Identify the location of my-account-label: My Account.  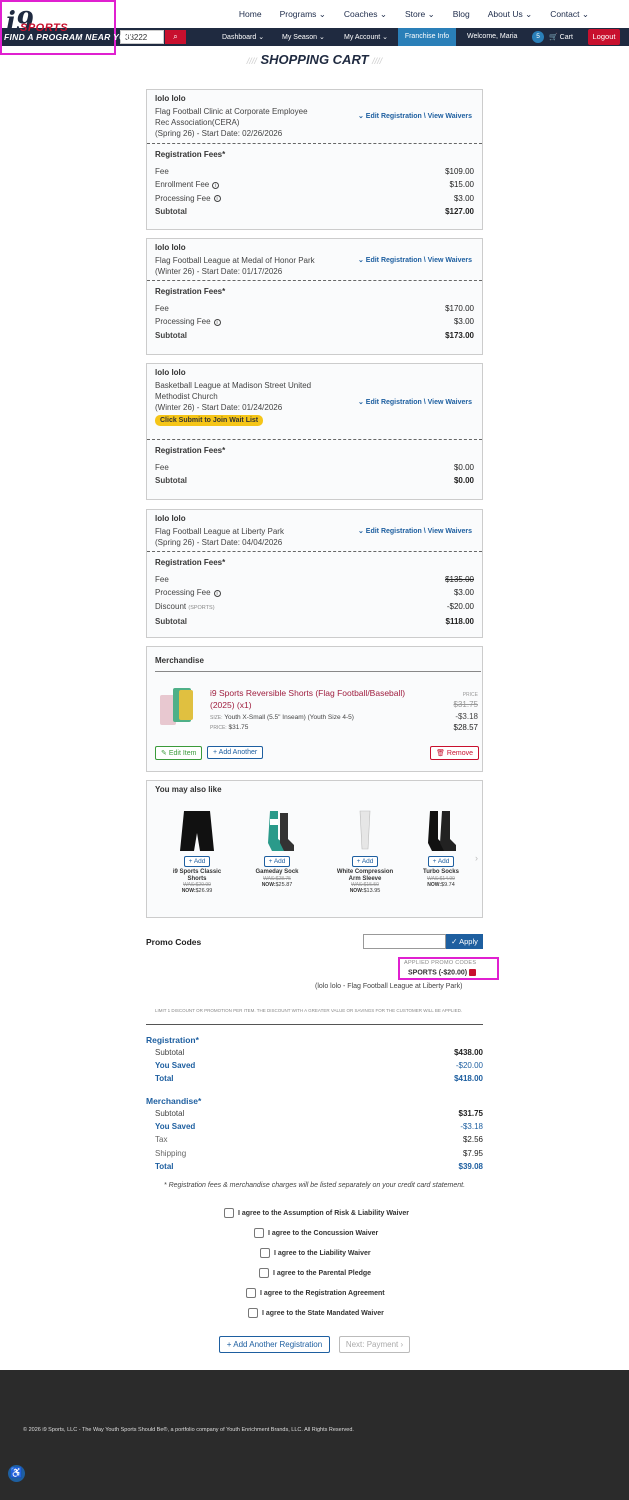
(362, 37).